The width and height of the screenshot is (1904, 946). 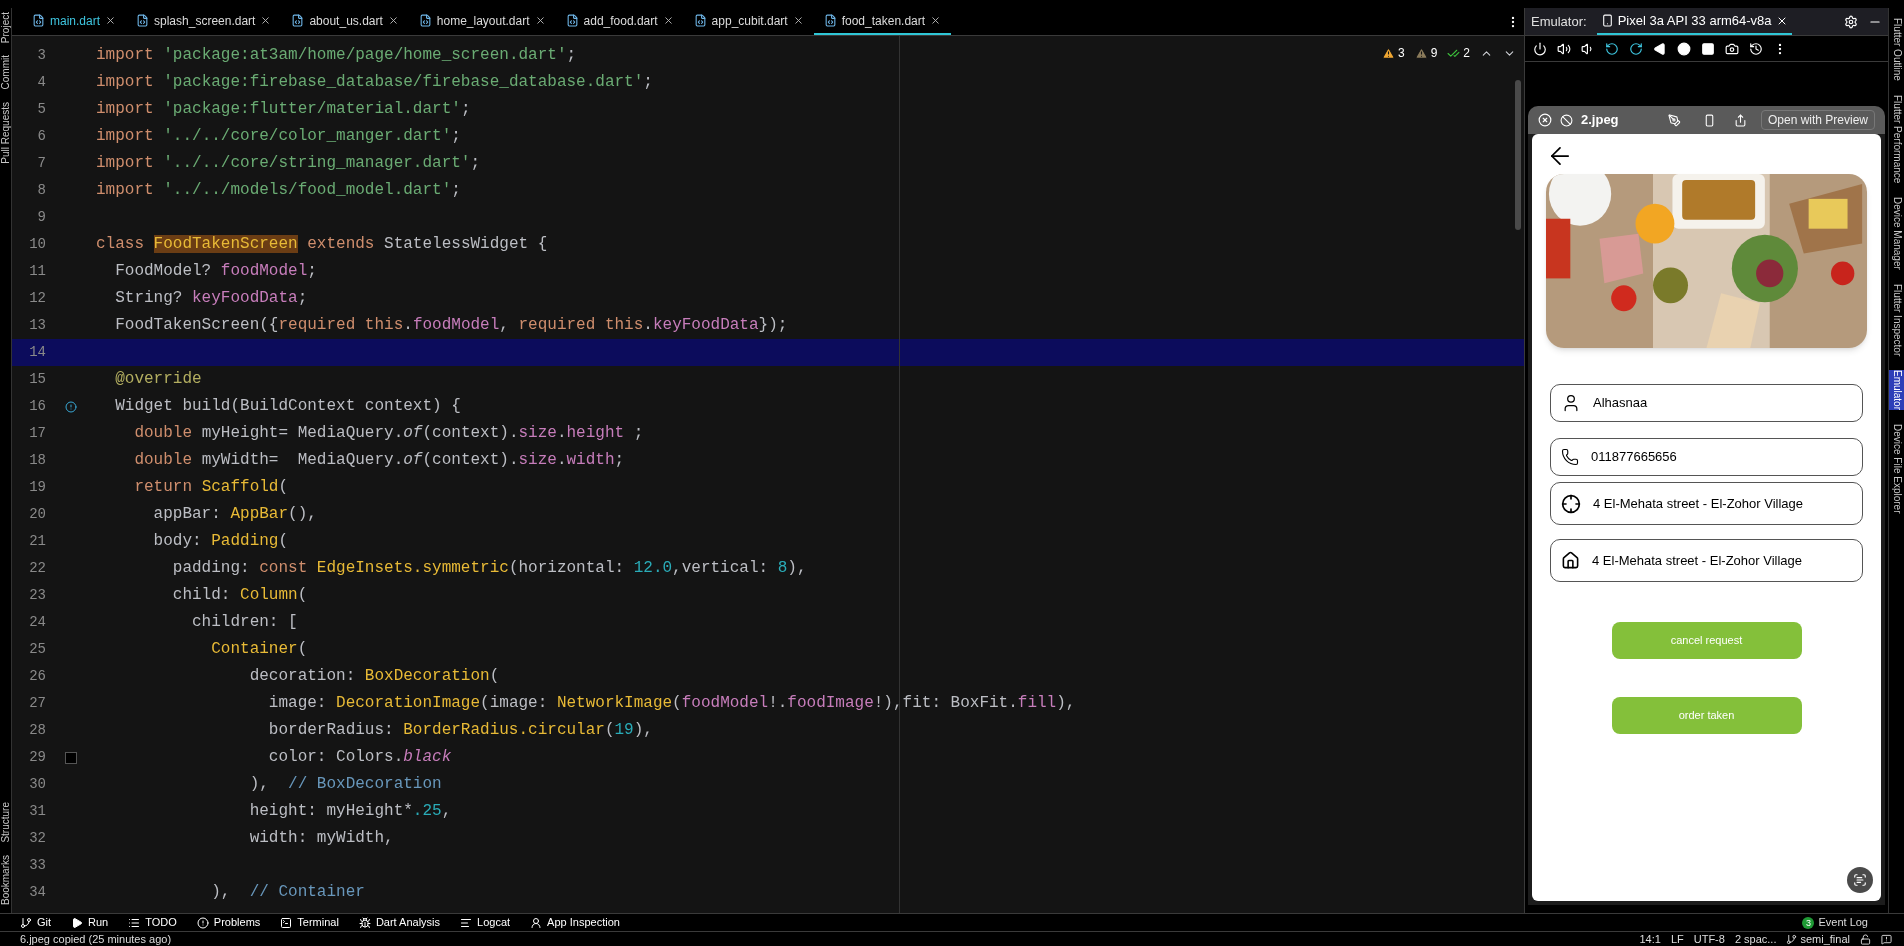 I want to click on line-number: 24, so click(x=37, y=622).